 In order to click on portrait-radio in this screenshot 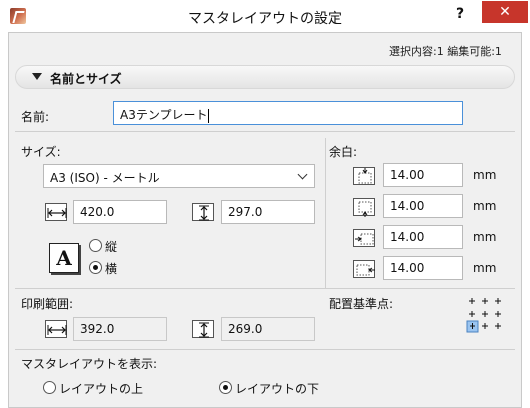, I will do `click(95, 245)`.